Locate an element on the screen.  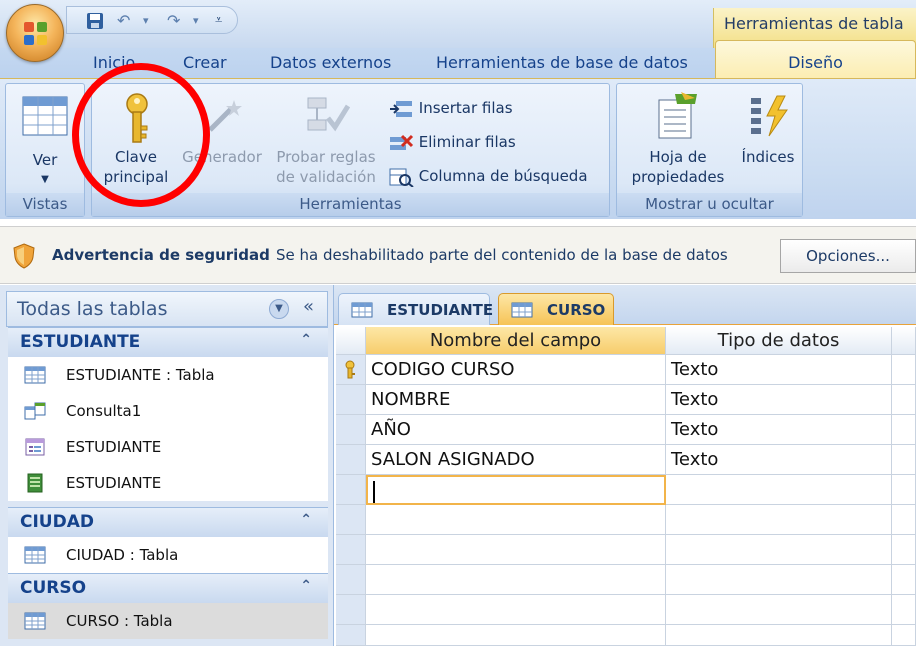
nav-item-curso-tabla: CURSO : Tabla is located at coordinates (168, 621).